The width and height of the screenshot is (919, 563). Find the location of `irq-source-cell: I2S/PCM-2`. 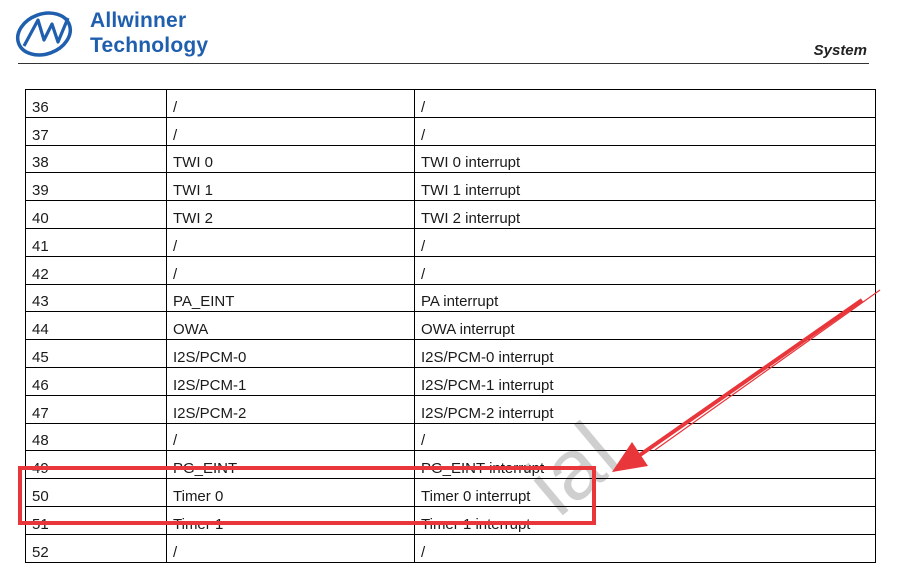

irq-source-cell: I2S/PCM-2 is located at coordinates (290, 409).